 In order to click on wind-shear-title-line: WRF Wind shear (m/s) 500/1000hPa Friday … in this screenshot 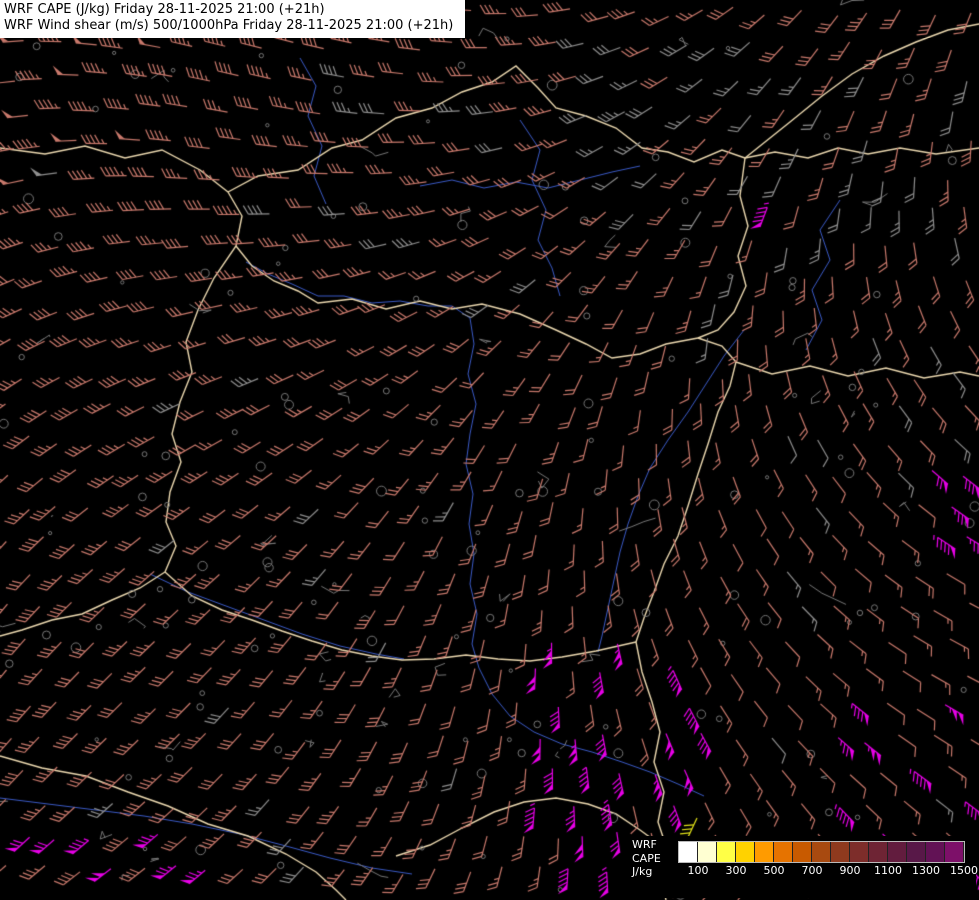, I will do `click(229, 25)`.